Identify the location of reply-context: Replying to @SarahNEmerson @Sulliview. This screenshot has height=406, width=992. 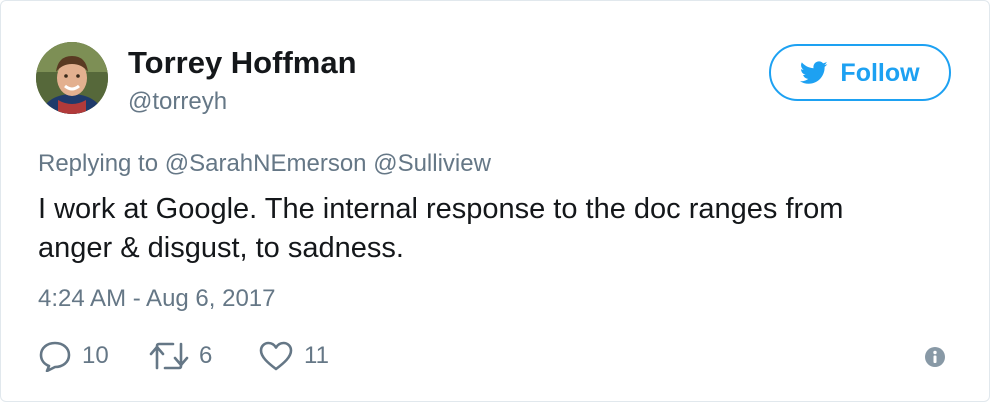
(264, 164).